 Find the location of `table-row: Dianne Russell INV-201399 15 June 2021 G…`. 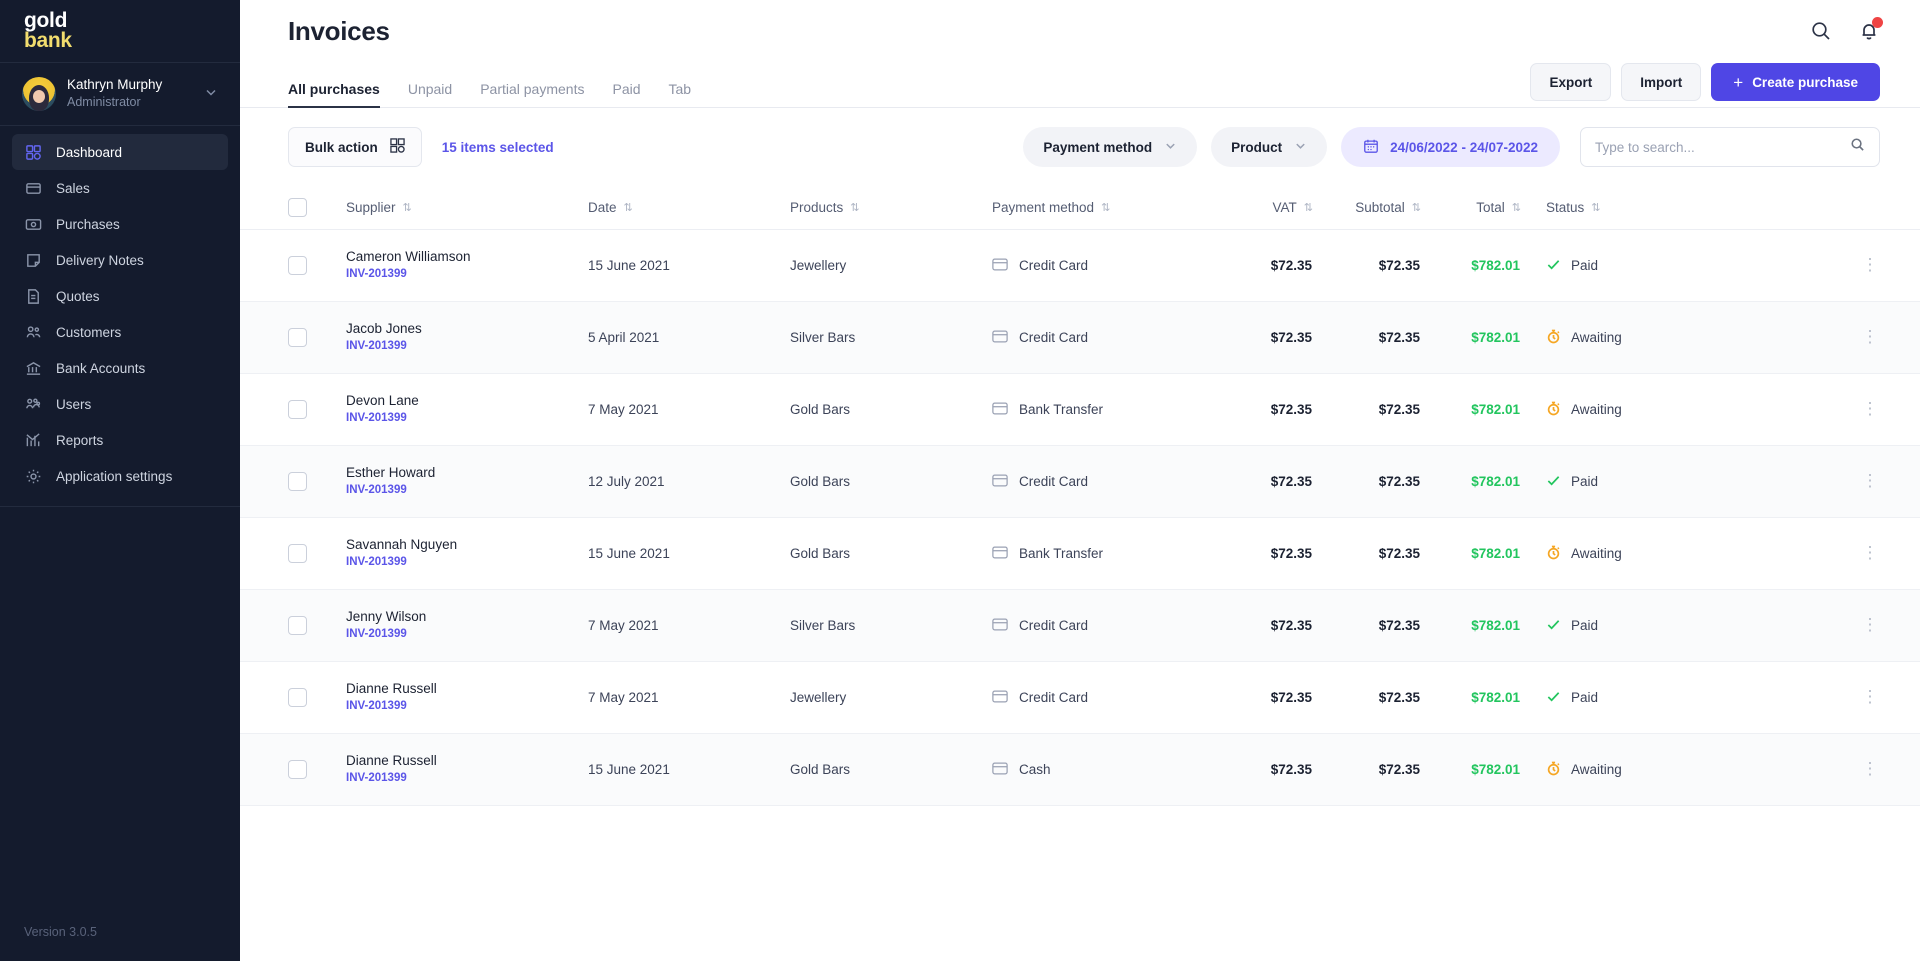

table-row: Dianne Russell INV-201399 15 June 2021 G… is located at coordinates (1080, 770).